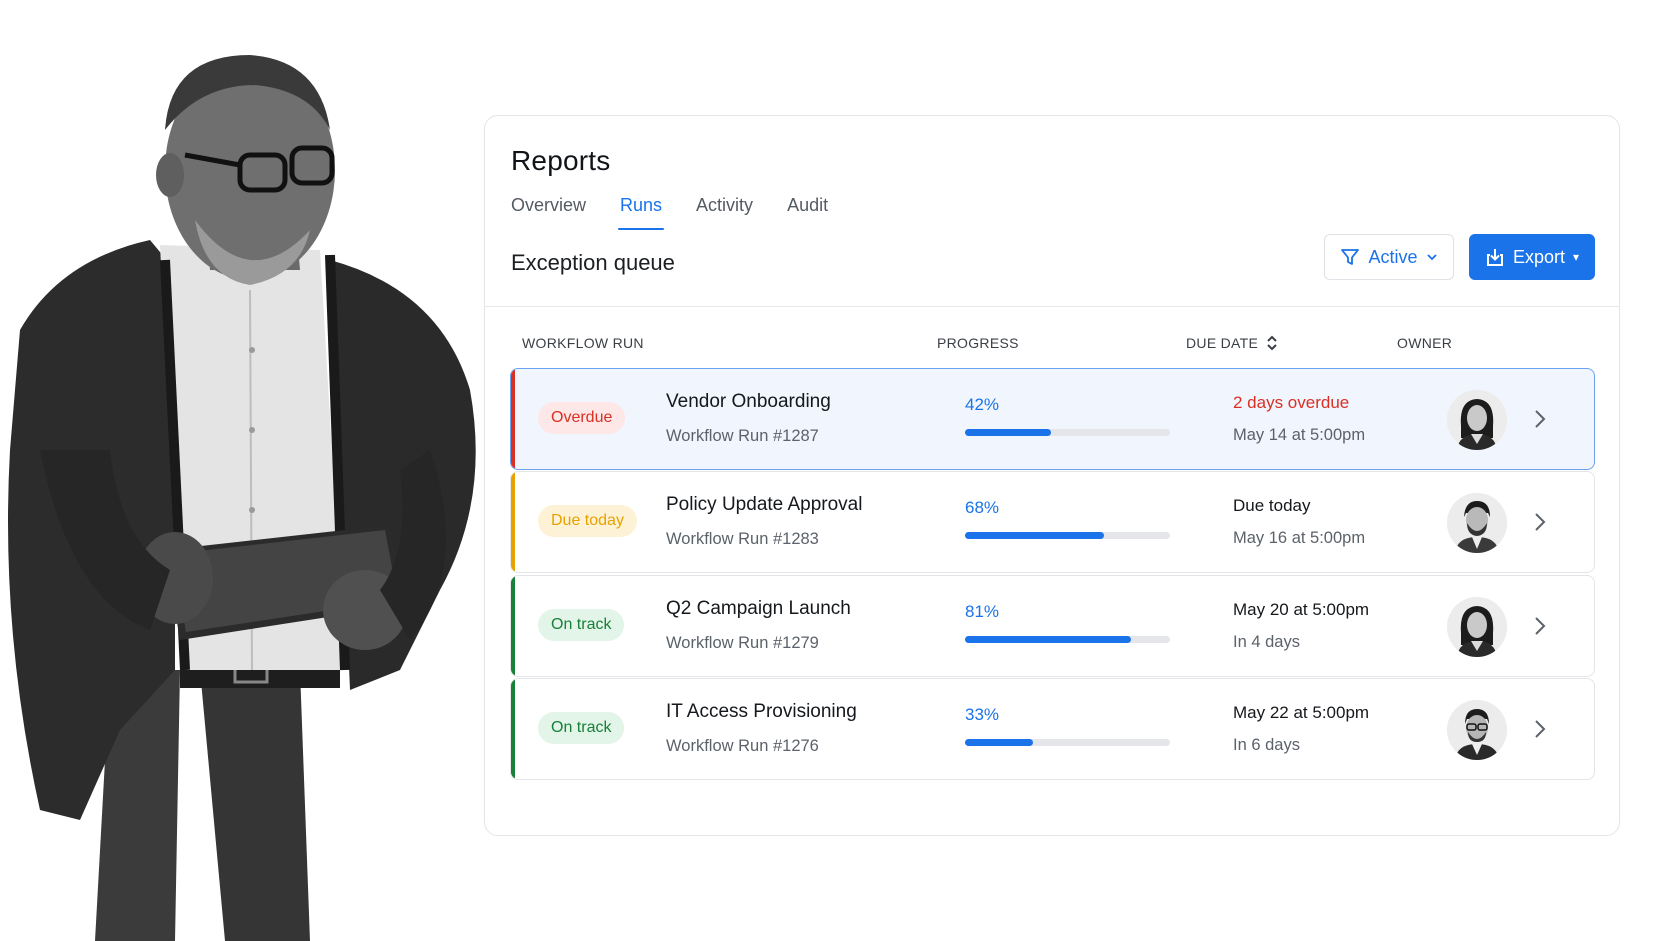 The height and width of the screenshot is (941, 1672). Describe the element at coordinates (548, 212) in the screenshot. I see `tab-overview: Overview` at that location.